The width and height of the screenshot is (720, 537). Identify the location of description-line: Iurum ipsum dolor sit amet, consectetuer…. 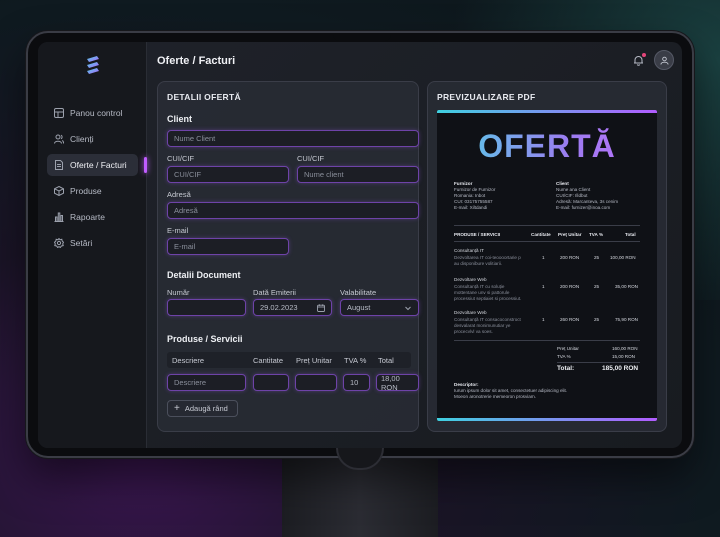
(511, 390).